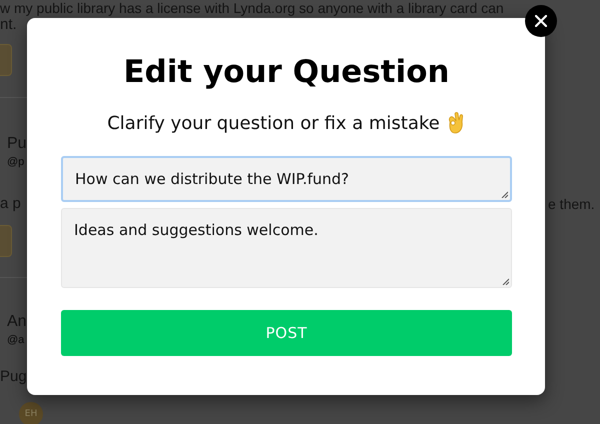 The width and height of the screenshot is (600, 424). Describe the element at coordinates (15, 340) in the screenshot. I see `author-handle: @a` at that location.